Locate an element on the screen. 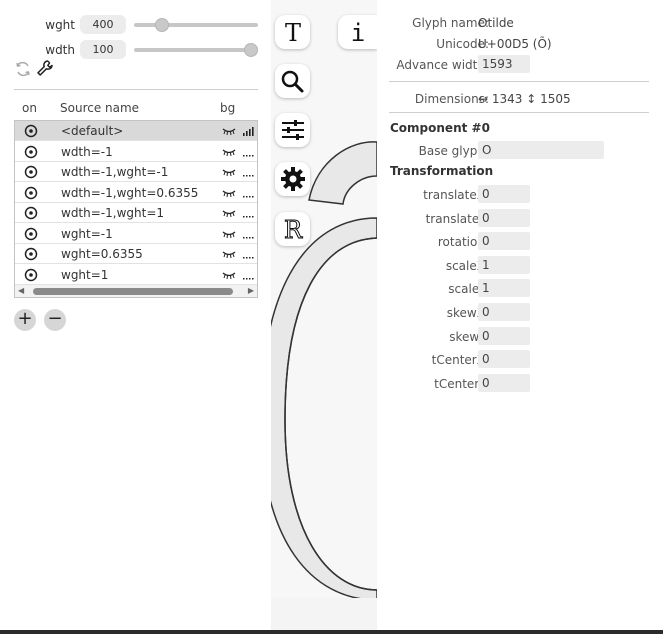 This screenshot has width=663, height=634. transform-field-row: tCenterY: 0 is located at coordinates (520, 383).